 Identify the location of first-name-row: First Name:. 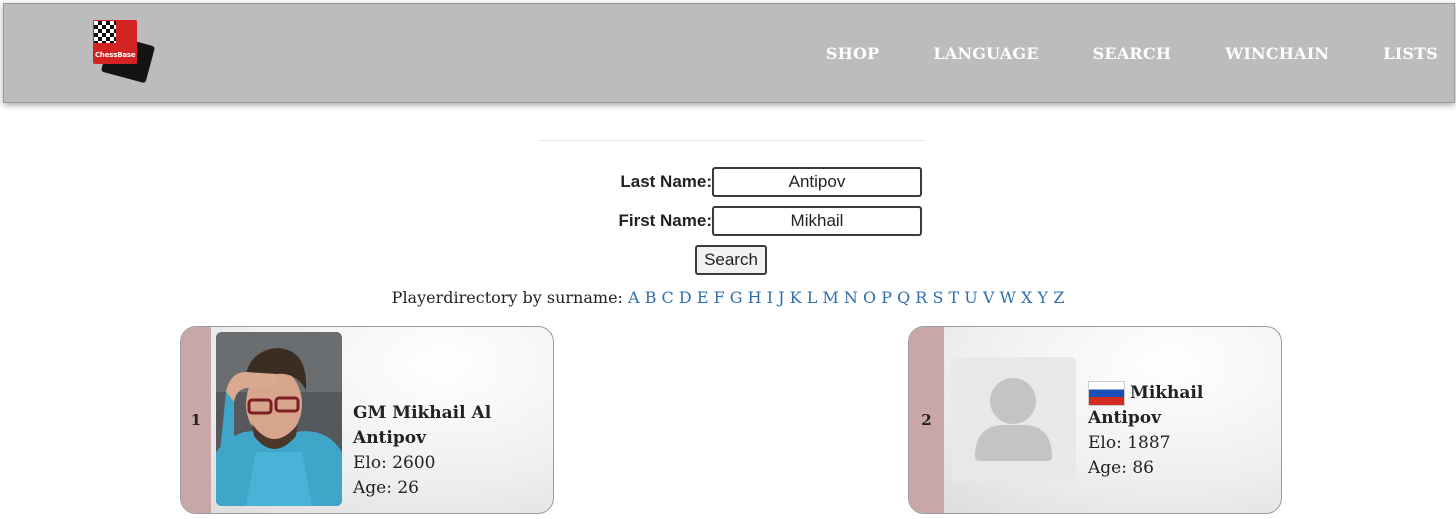
(741, 221).